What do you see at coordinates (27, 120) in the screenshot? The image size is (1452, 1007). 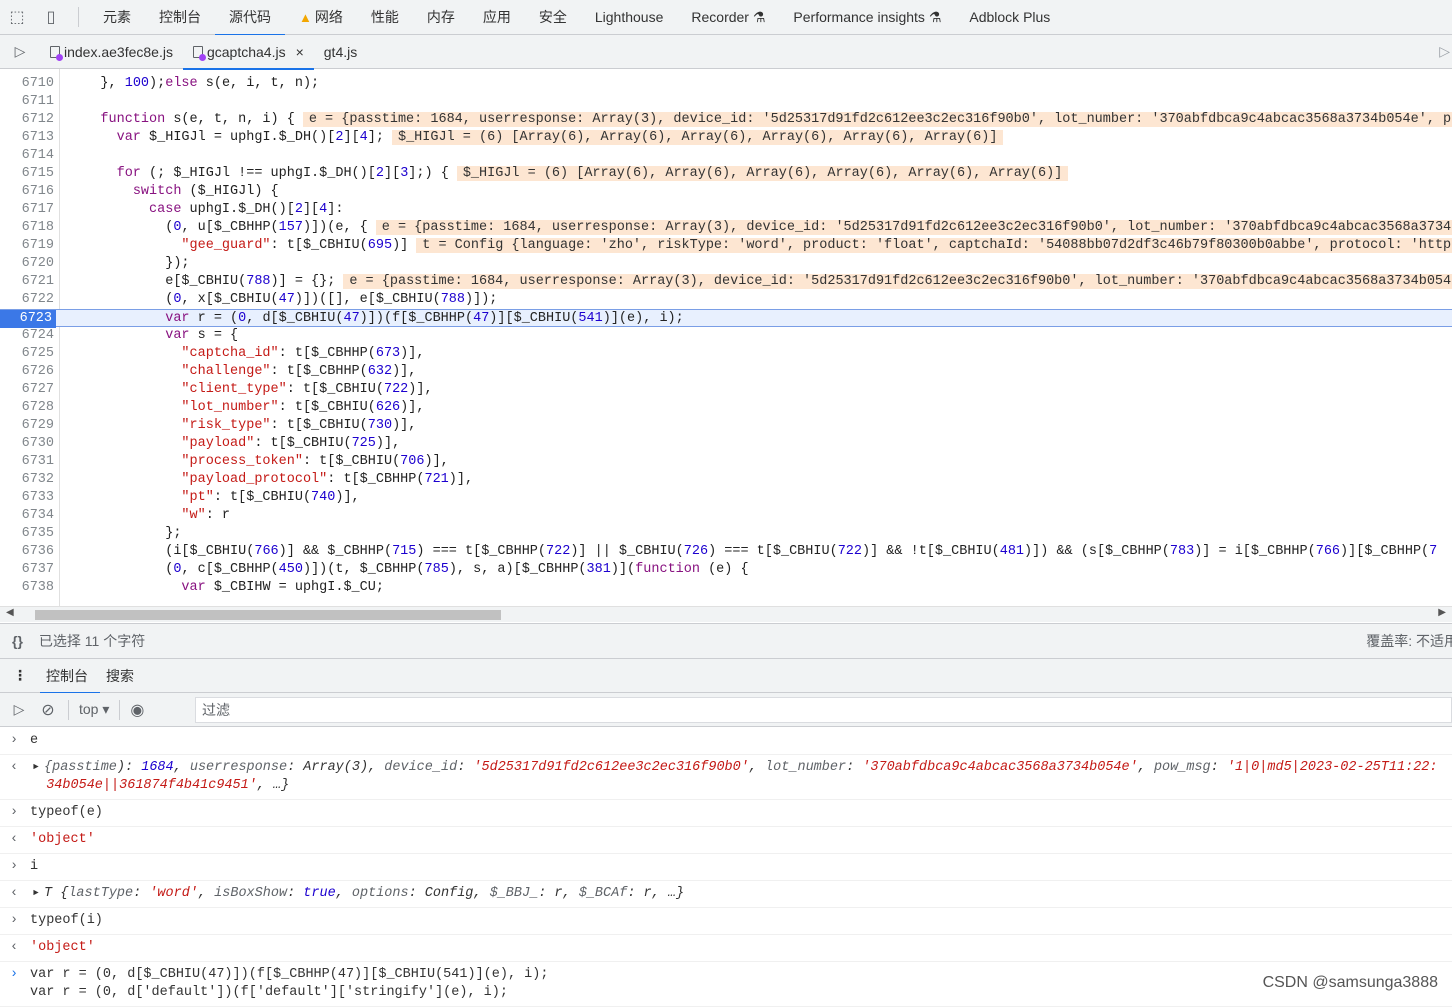 I see `line-number: 6712` at bounding box center [27, 120].